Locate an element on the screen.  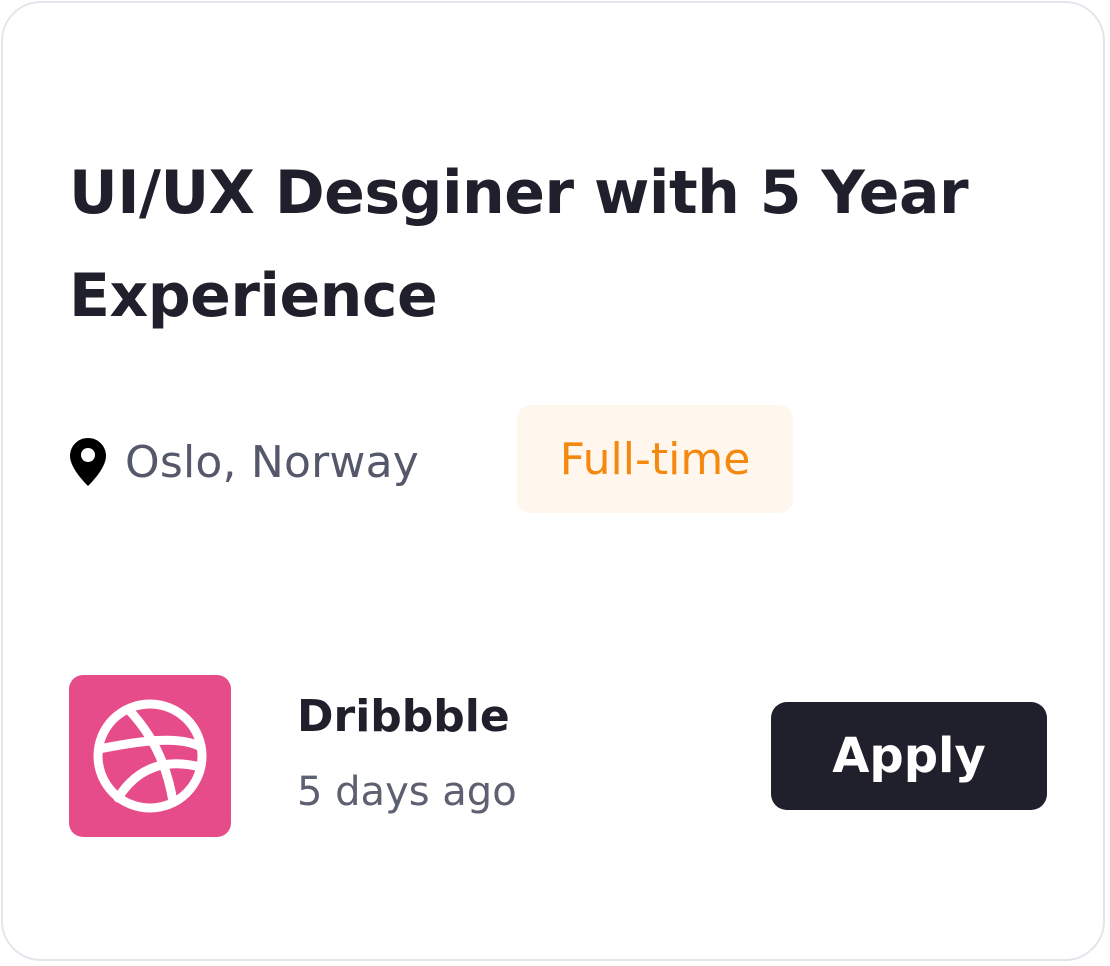
company-logo is located at coordinates (150, 756).